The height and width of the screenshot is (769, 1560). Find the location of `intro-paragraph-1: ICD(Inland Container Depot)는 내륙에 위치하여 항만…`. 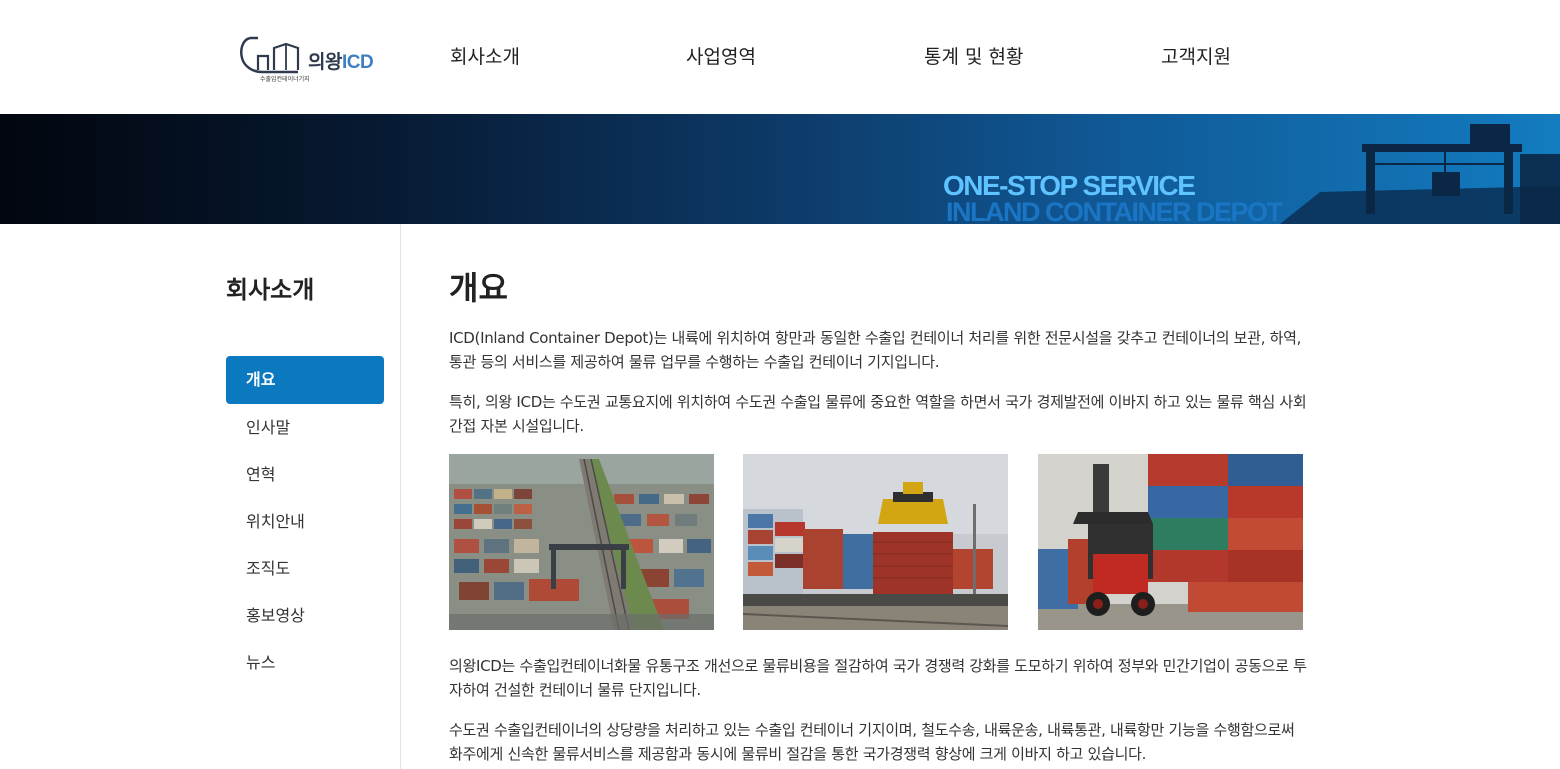

intro-paragraph-1: ICD(Inland Container Depot)는 내륙에 위치하여 항만… is located at coordinates (875, 350).